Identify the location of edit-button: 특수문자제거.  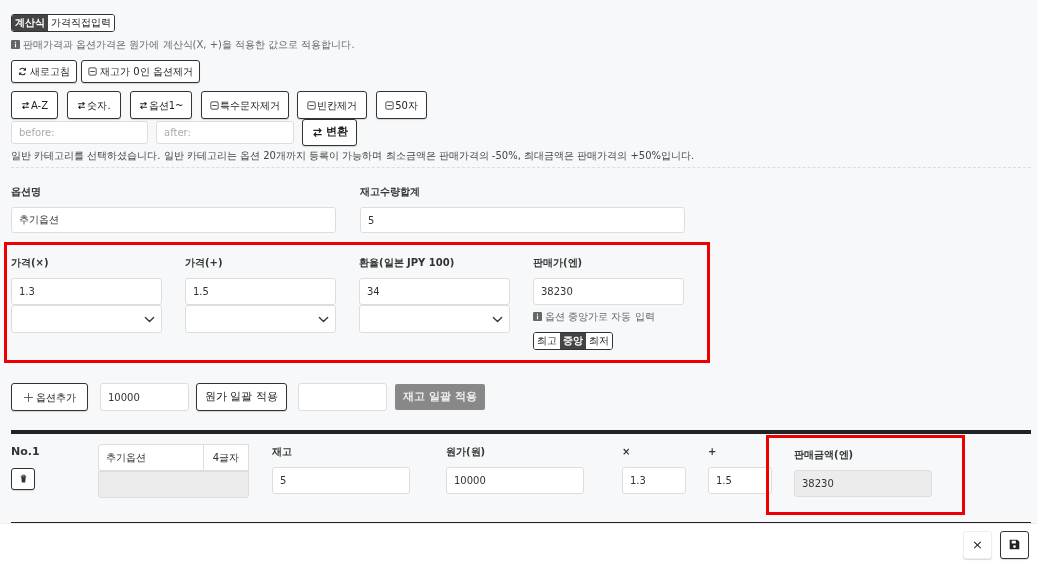
(245, 105).